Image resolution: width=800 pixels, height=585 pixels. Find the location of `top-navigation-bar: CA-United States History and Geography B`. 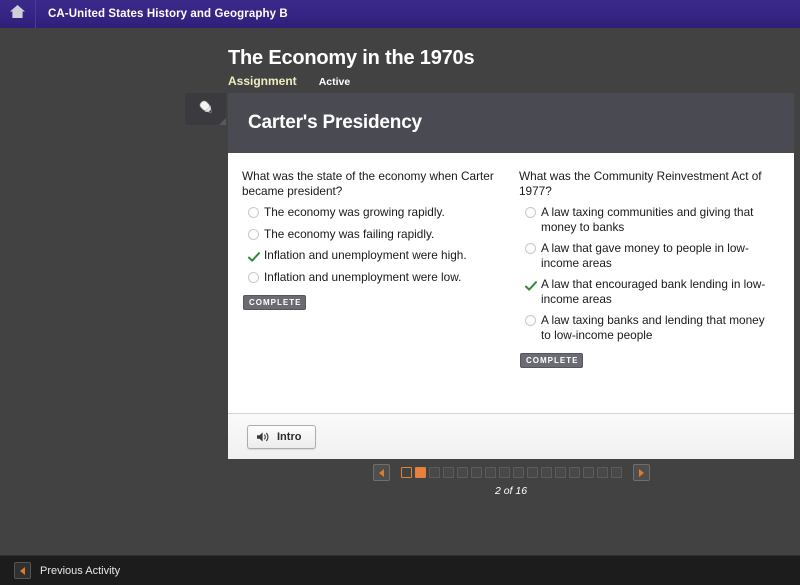

top-navigation-bar: CA-United States History and Geography B is located at coordinates (400, 14).